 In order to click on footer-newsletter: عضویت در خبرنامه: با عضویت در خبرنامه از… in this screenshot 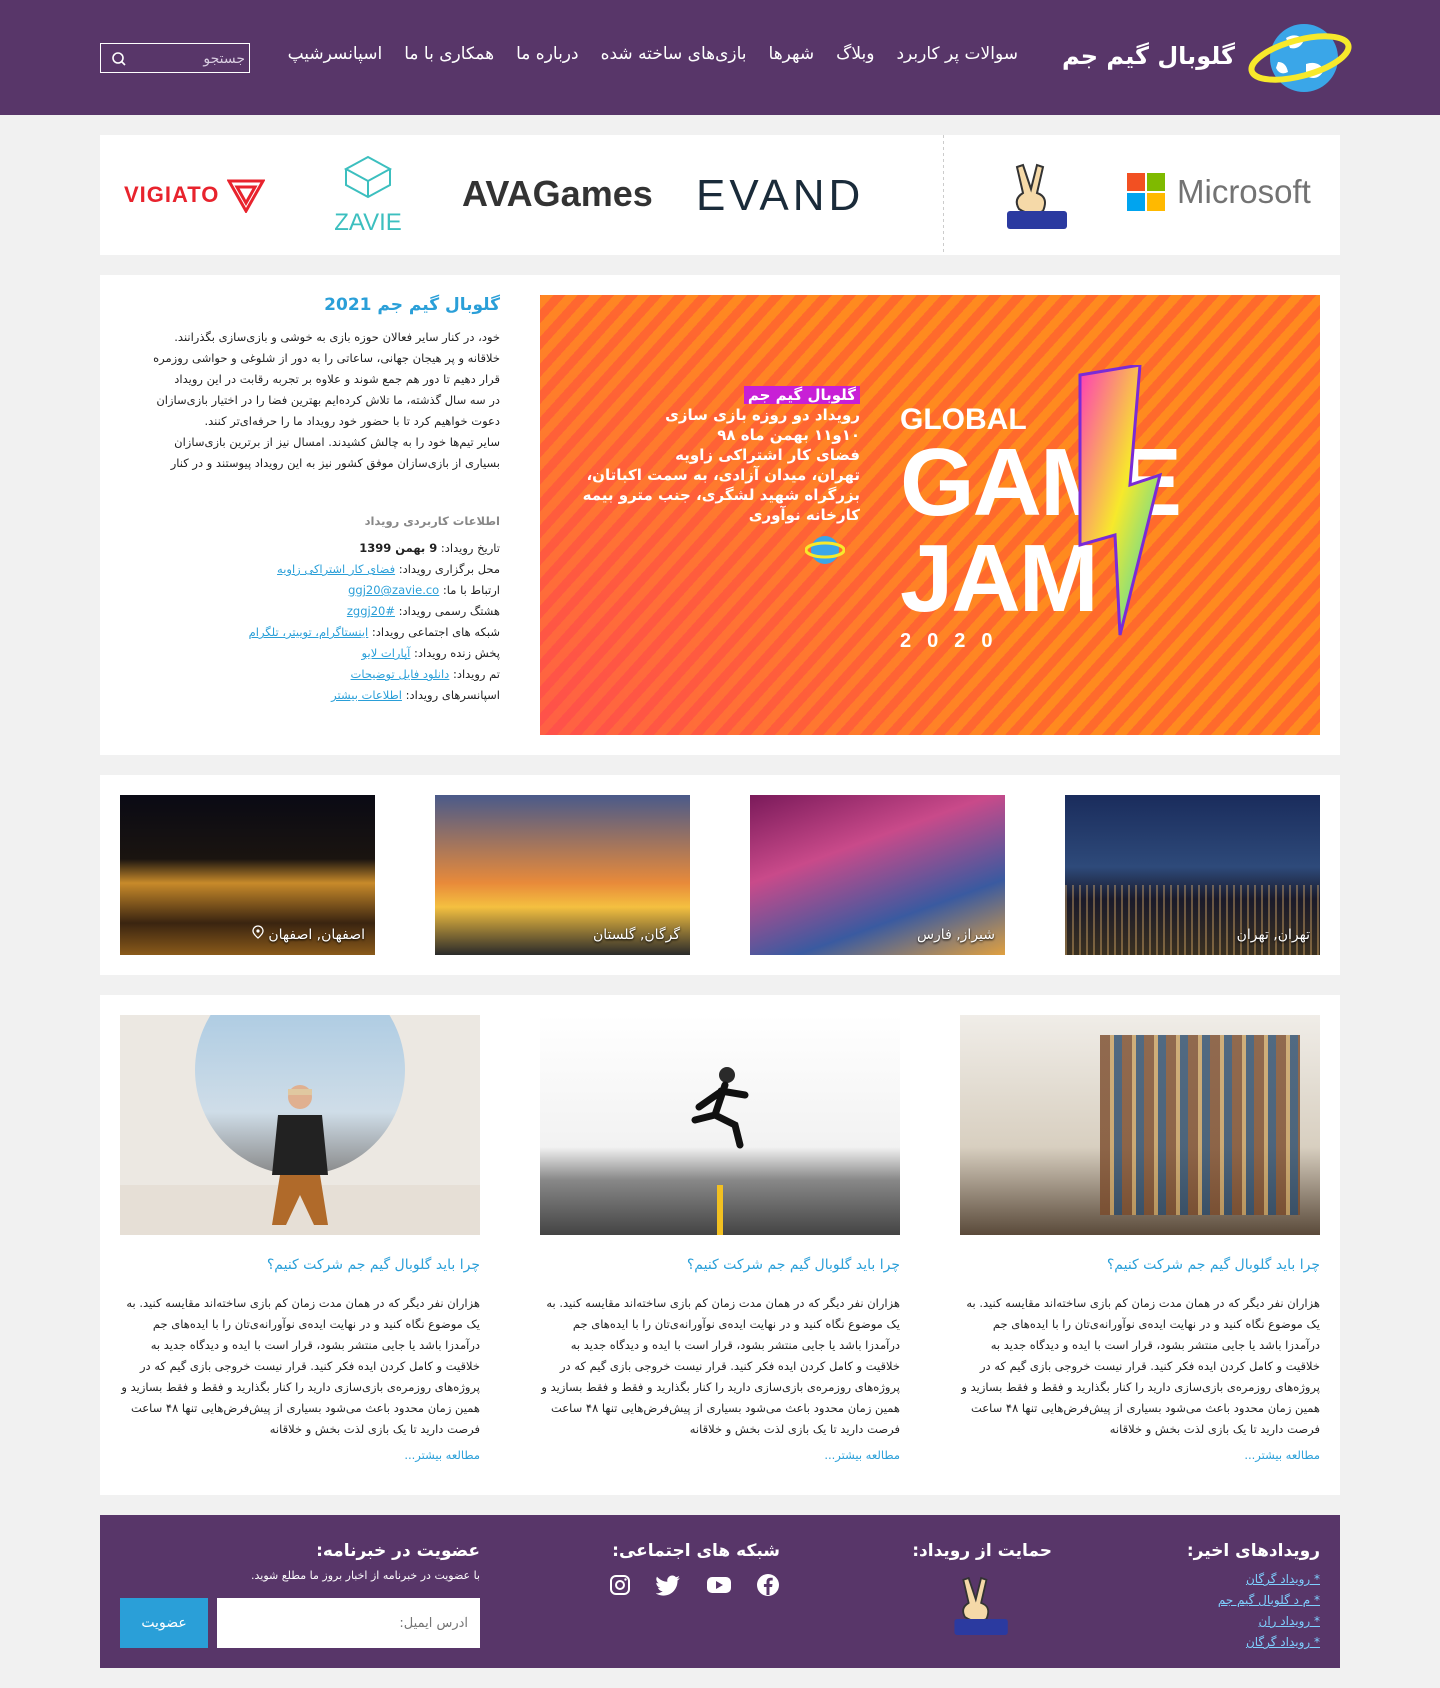, I will do `click(300, 1561)`.